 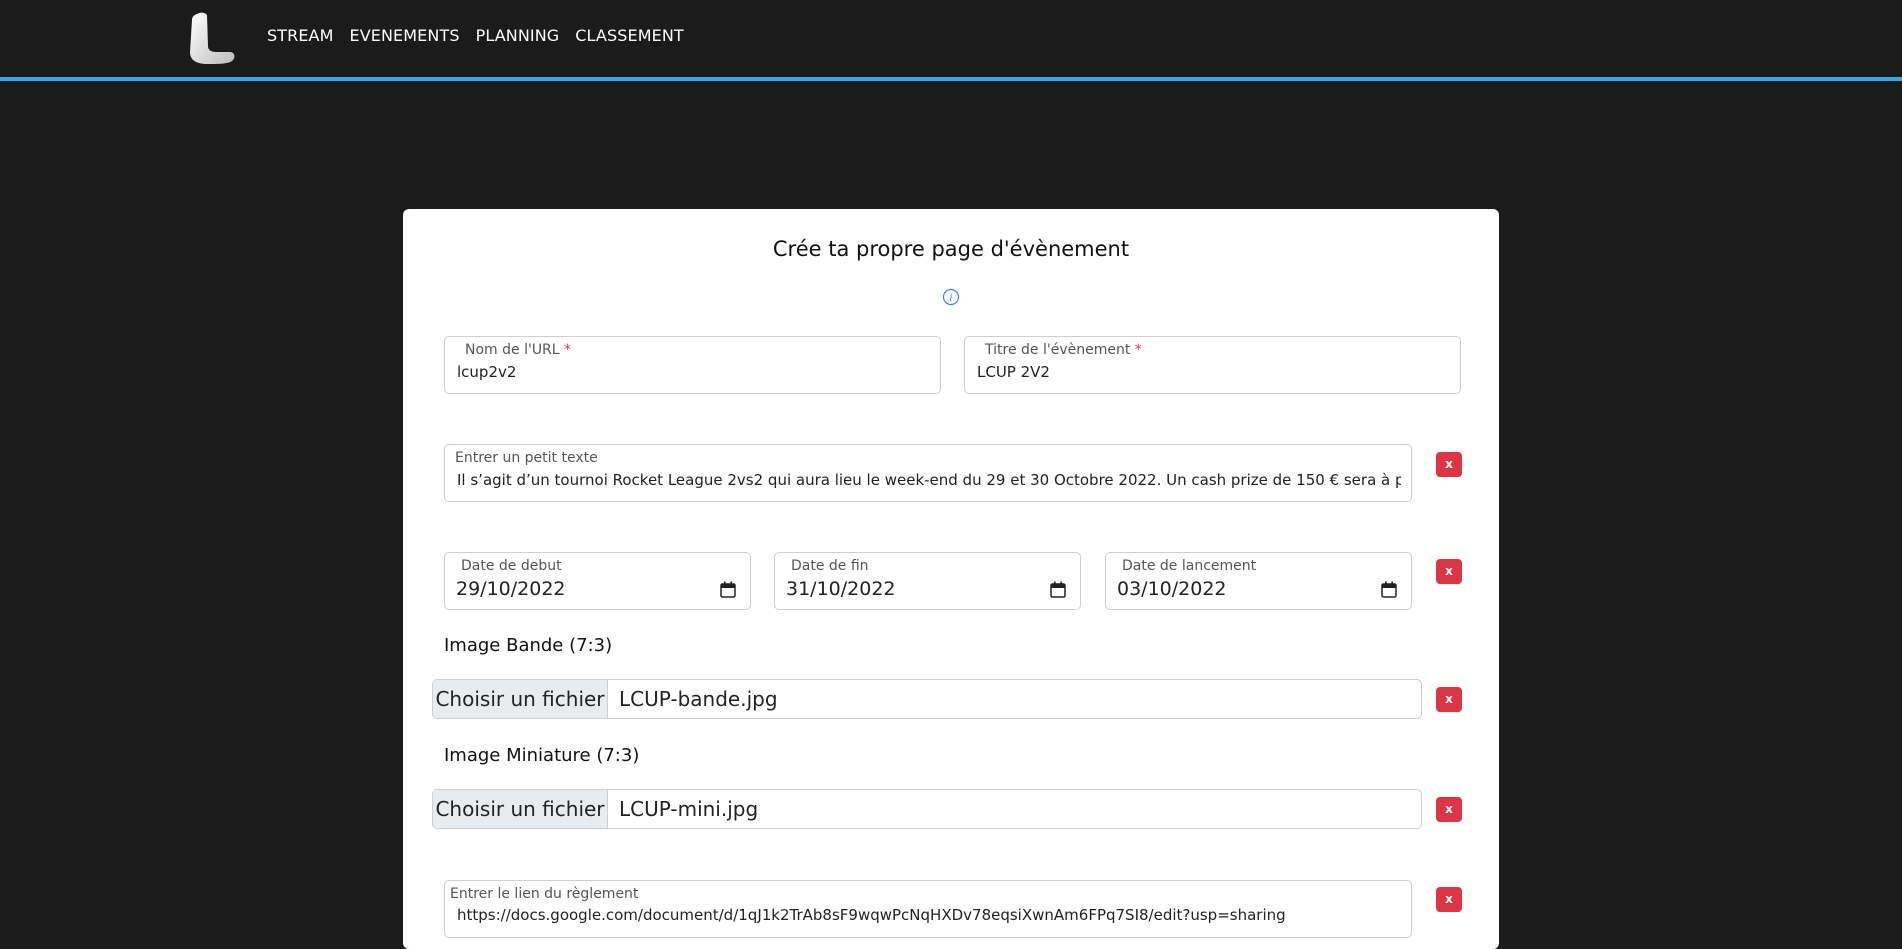 What do you see at coordinates (1449, 699) in the screenshot?
I see `remove-banner-image-button: x` at bounding box center [1449, 699].